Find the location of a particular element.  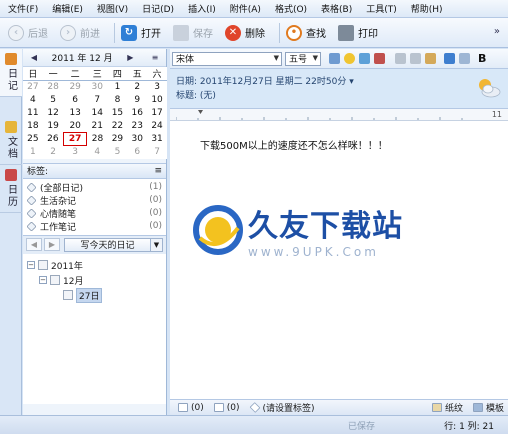

font-family-select: 宋体 ▼ is located at coordinates (227, 58).